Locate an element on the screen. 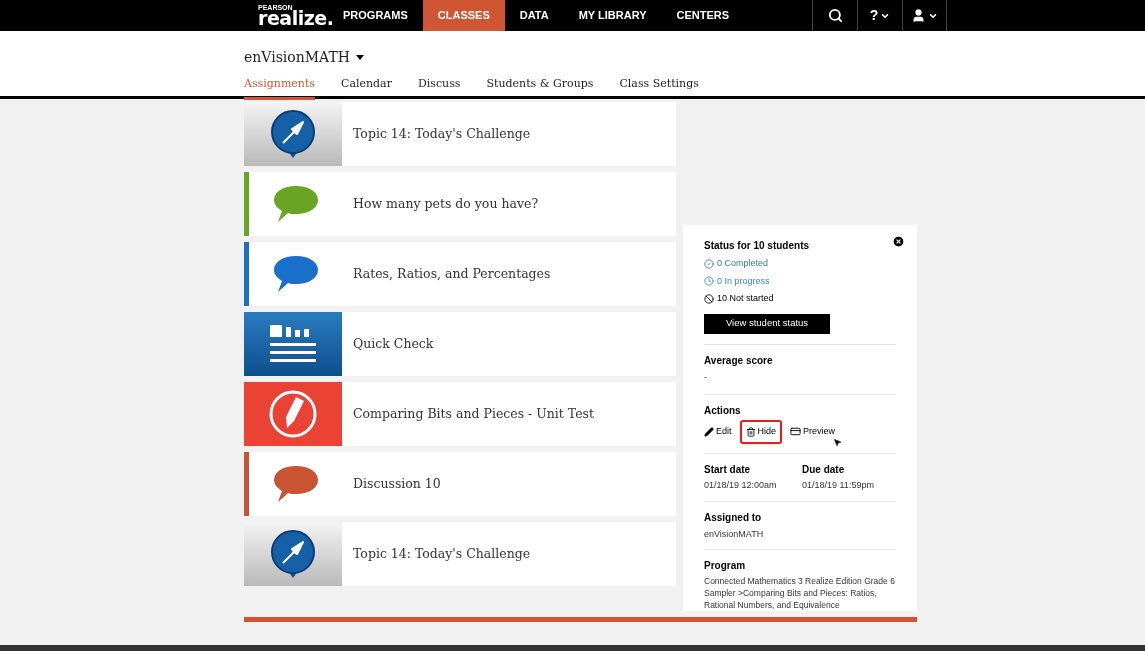 Image resolution: width=1145 pixels, height=651 pixels. assignment-title: Comparing Bits and Pieces - Unit Test is located at coordinates (474, 413).